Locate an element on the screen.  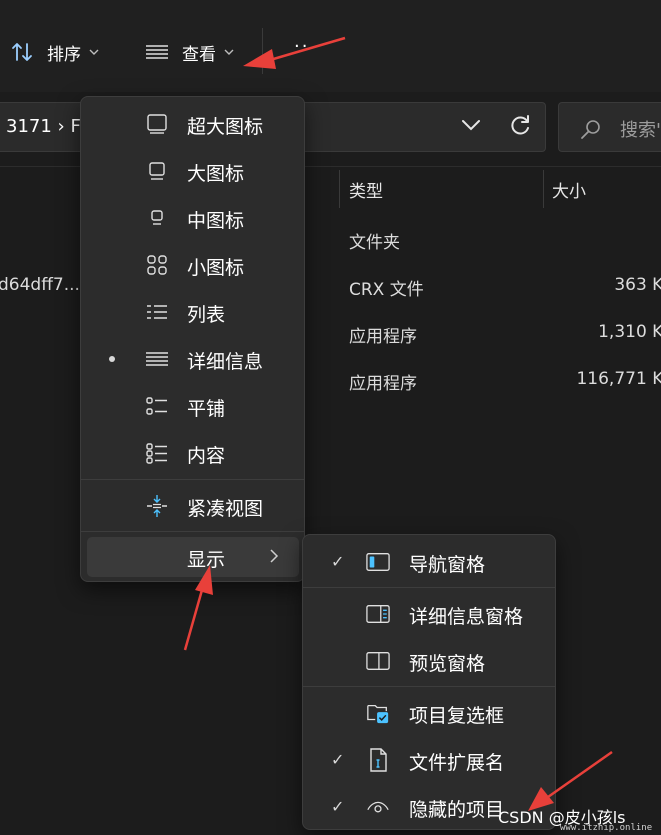
watermark-site: www.itzhip.online is located at coordinates (606, 828).